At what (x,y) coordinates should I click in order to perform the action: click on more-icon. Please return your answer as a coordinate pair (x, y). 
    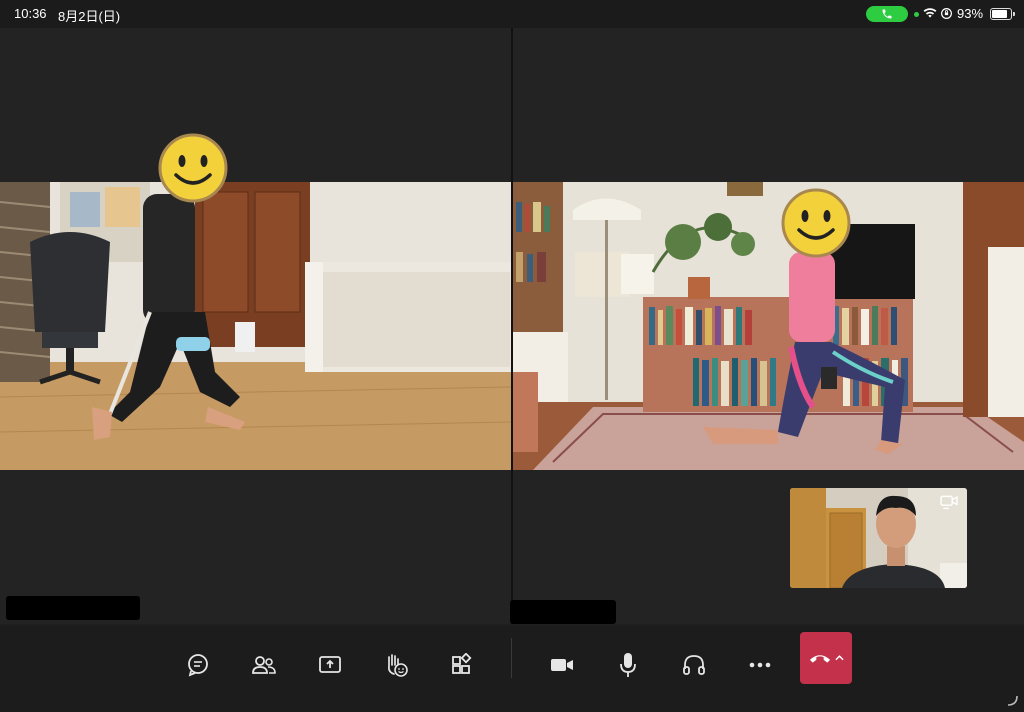
    Looking at the image, I should click on (760, 665).